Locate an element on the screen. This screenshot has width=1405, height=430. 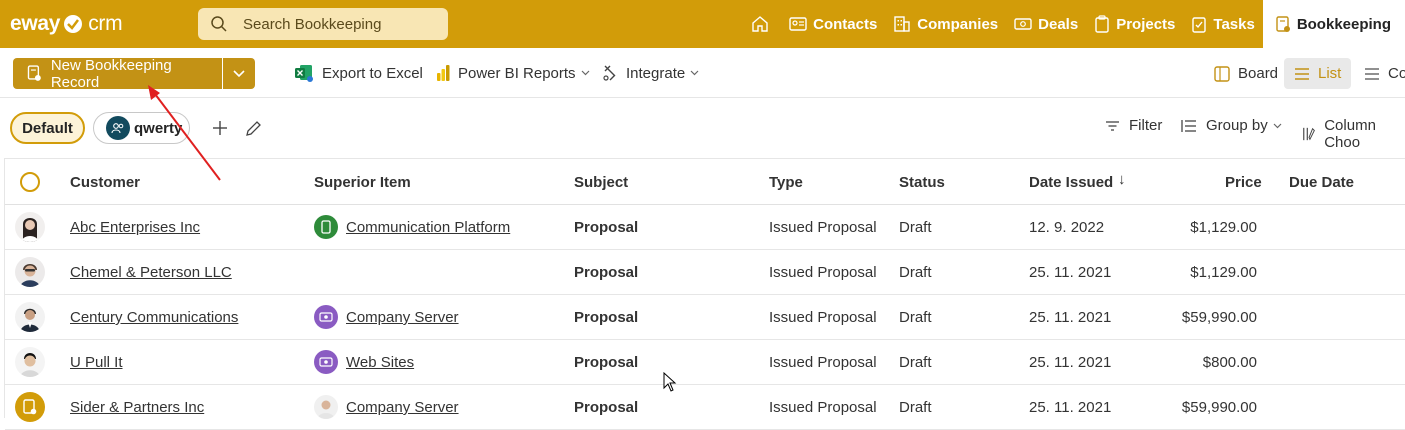
new-bookkeeping-record-button: New Bookkeeping Record is located at coordinates (117, 73).